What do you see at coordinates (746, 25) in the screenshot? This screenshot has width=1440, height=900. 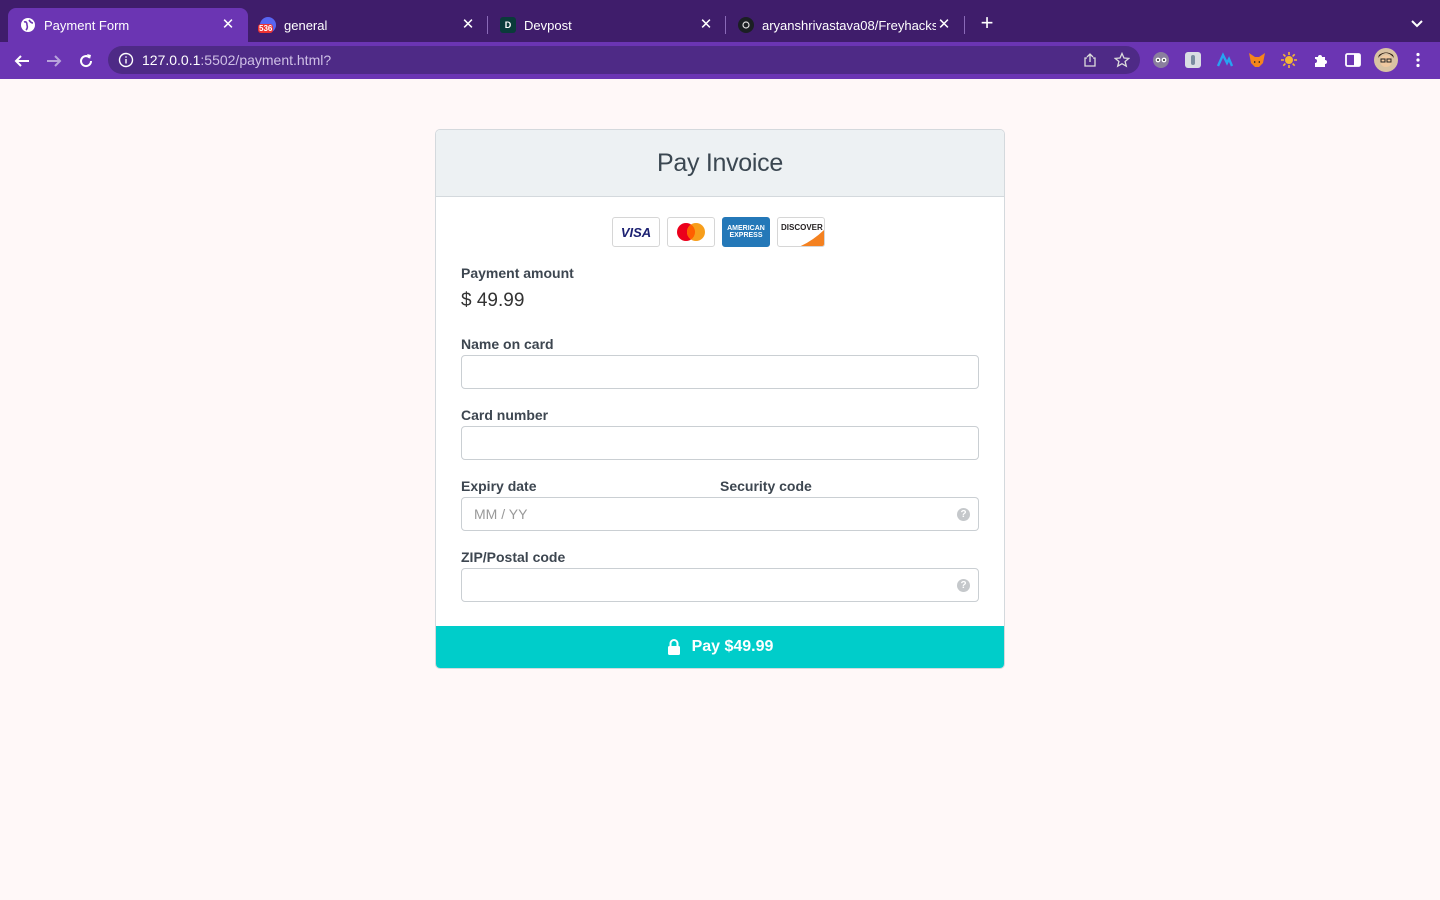 I see `github-icon` at bounding box center [746, 25].